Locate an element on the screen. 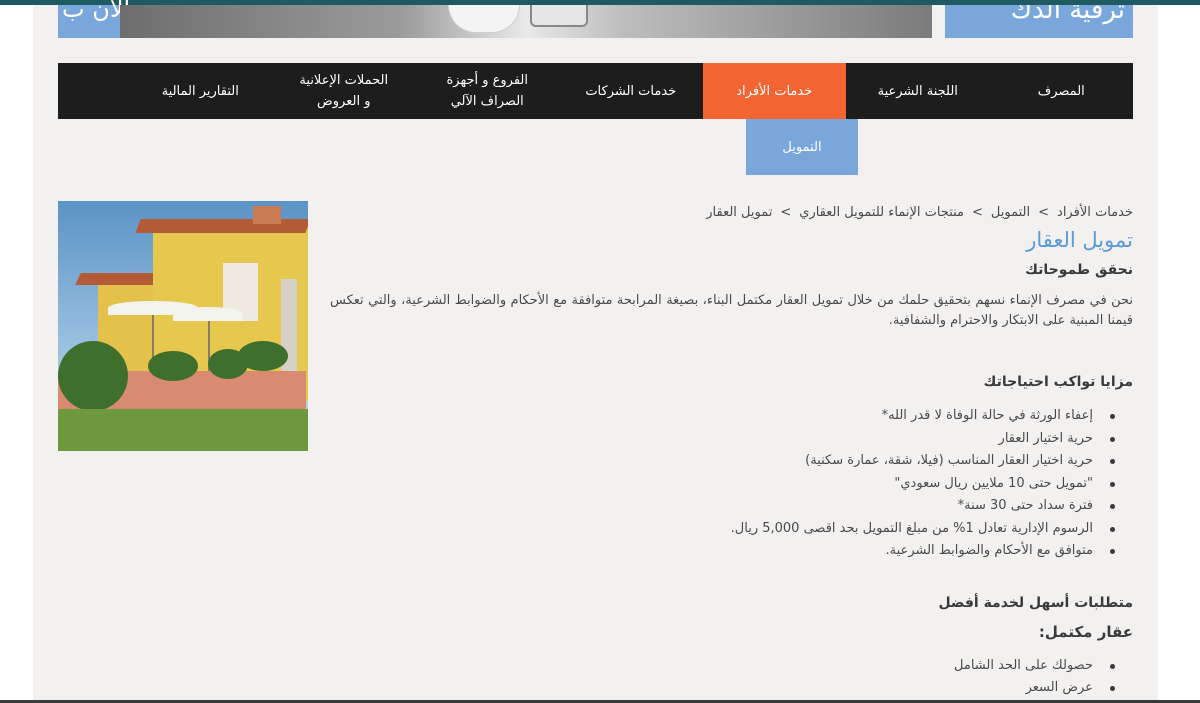  photo-lawn is located at coordinates (183, 430).